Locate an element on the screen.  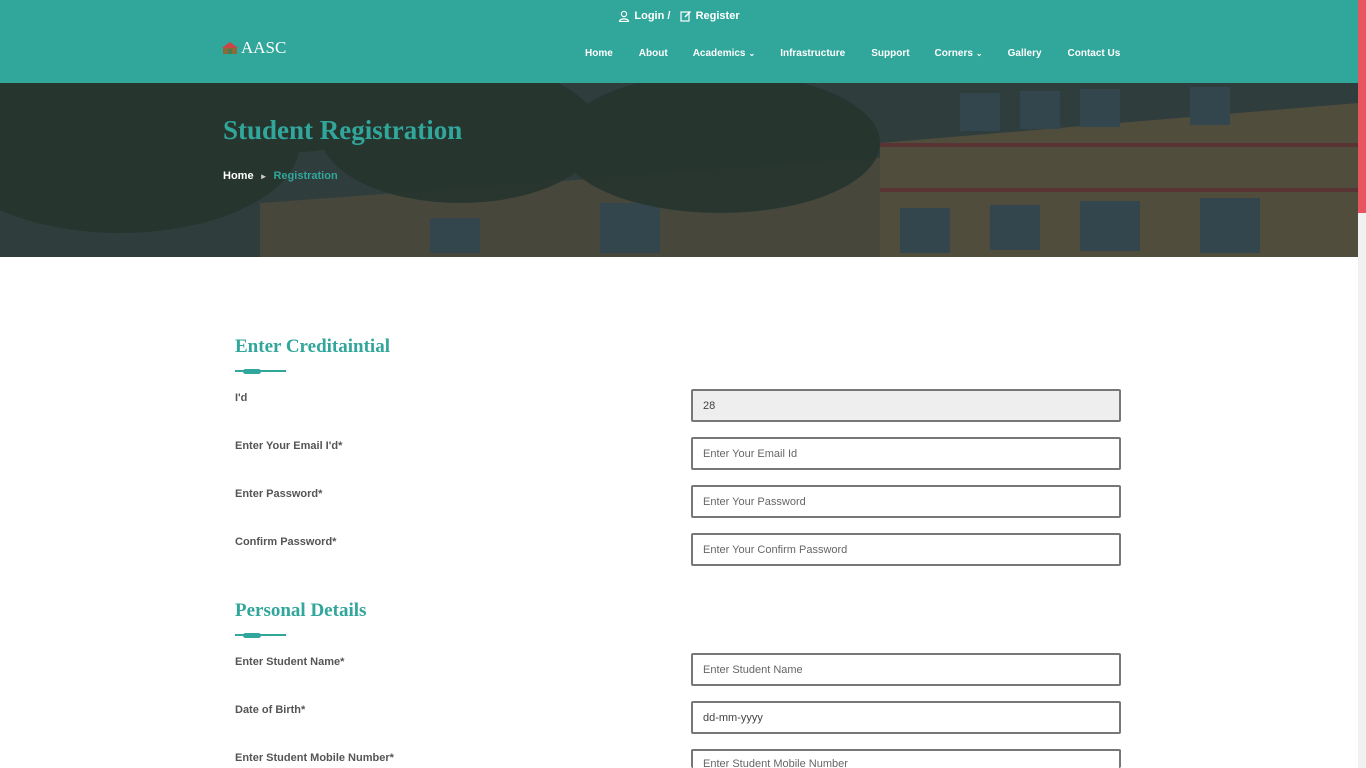
top-bar: Login / Register is located at coordinates (679, 17).